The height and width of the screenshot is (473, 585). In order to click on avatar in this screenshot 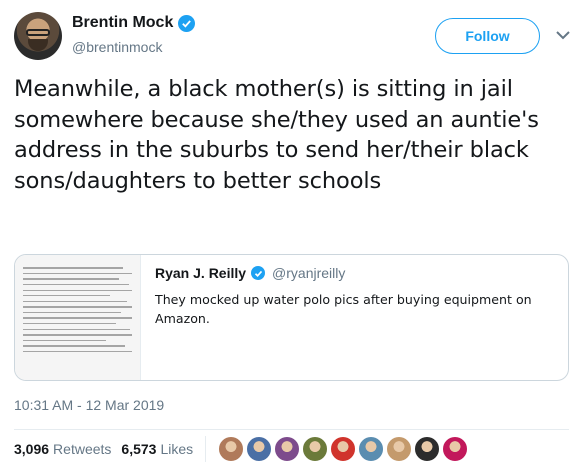, I will do `click(38, 36)`.